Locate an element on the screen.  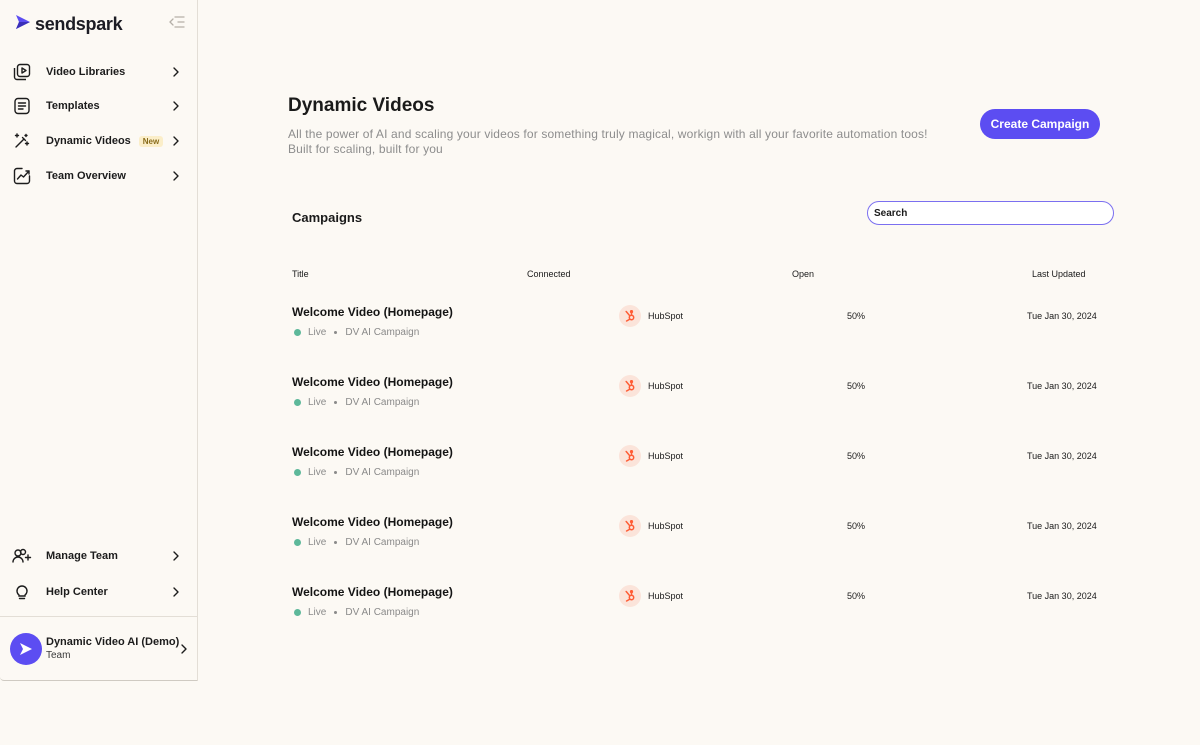
team-subtitle: Team is located at coordinates (58, 655).